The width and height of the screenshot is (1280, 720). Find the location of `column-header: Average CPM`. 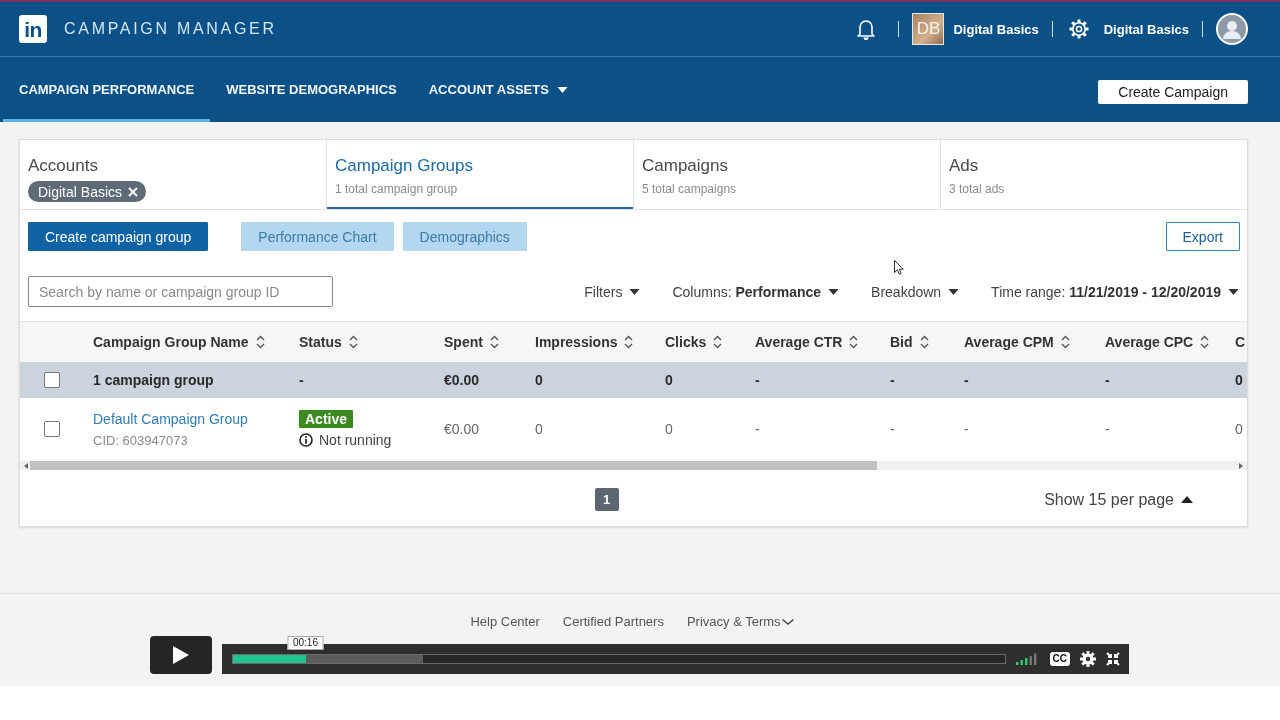

column-header: Average CPM is located at coordinates (1017, 342).